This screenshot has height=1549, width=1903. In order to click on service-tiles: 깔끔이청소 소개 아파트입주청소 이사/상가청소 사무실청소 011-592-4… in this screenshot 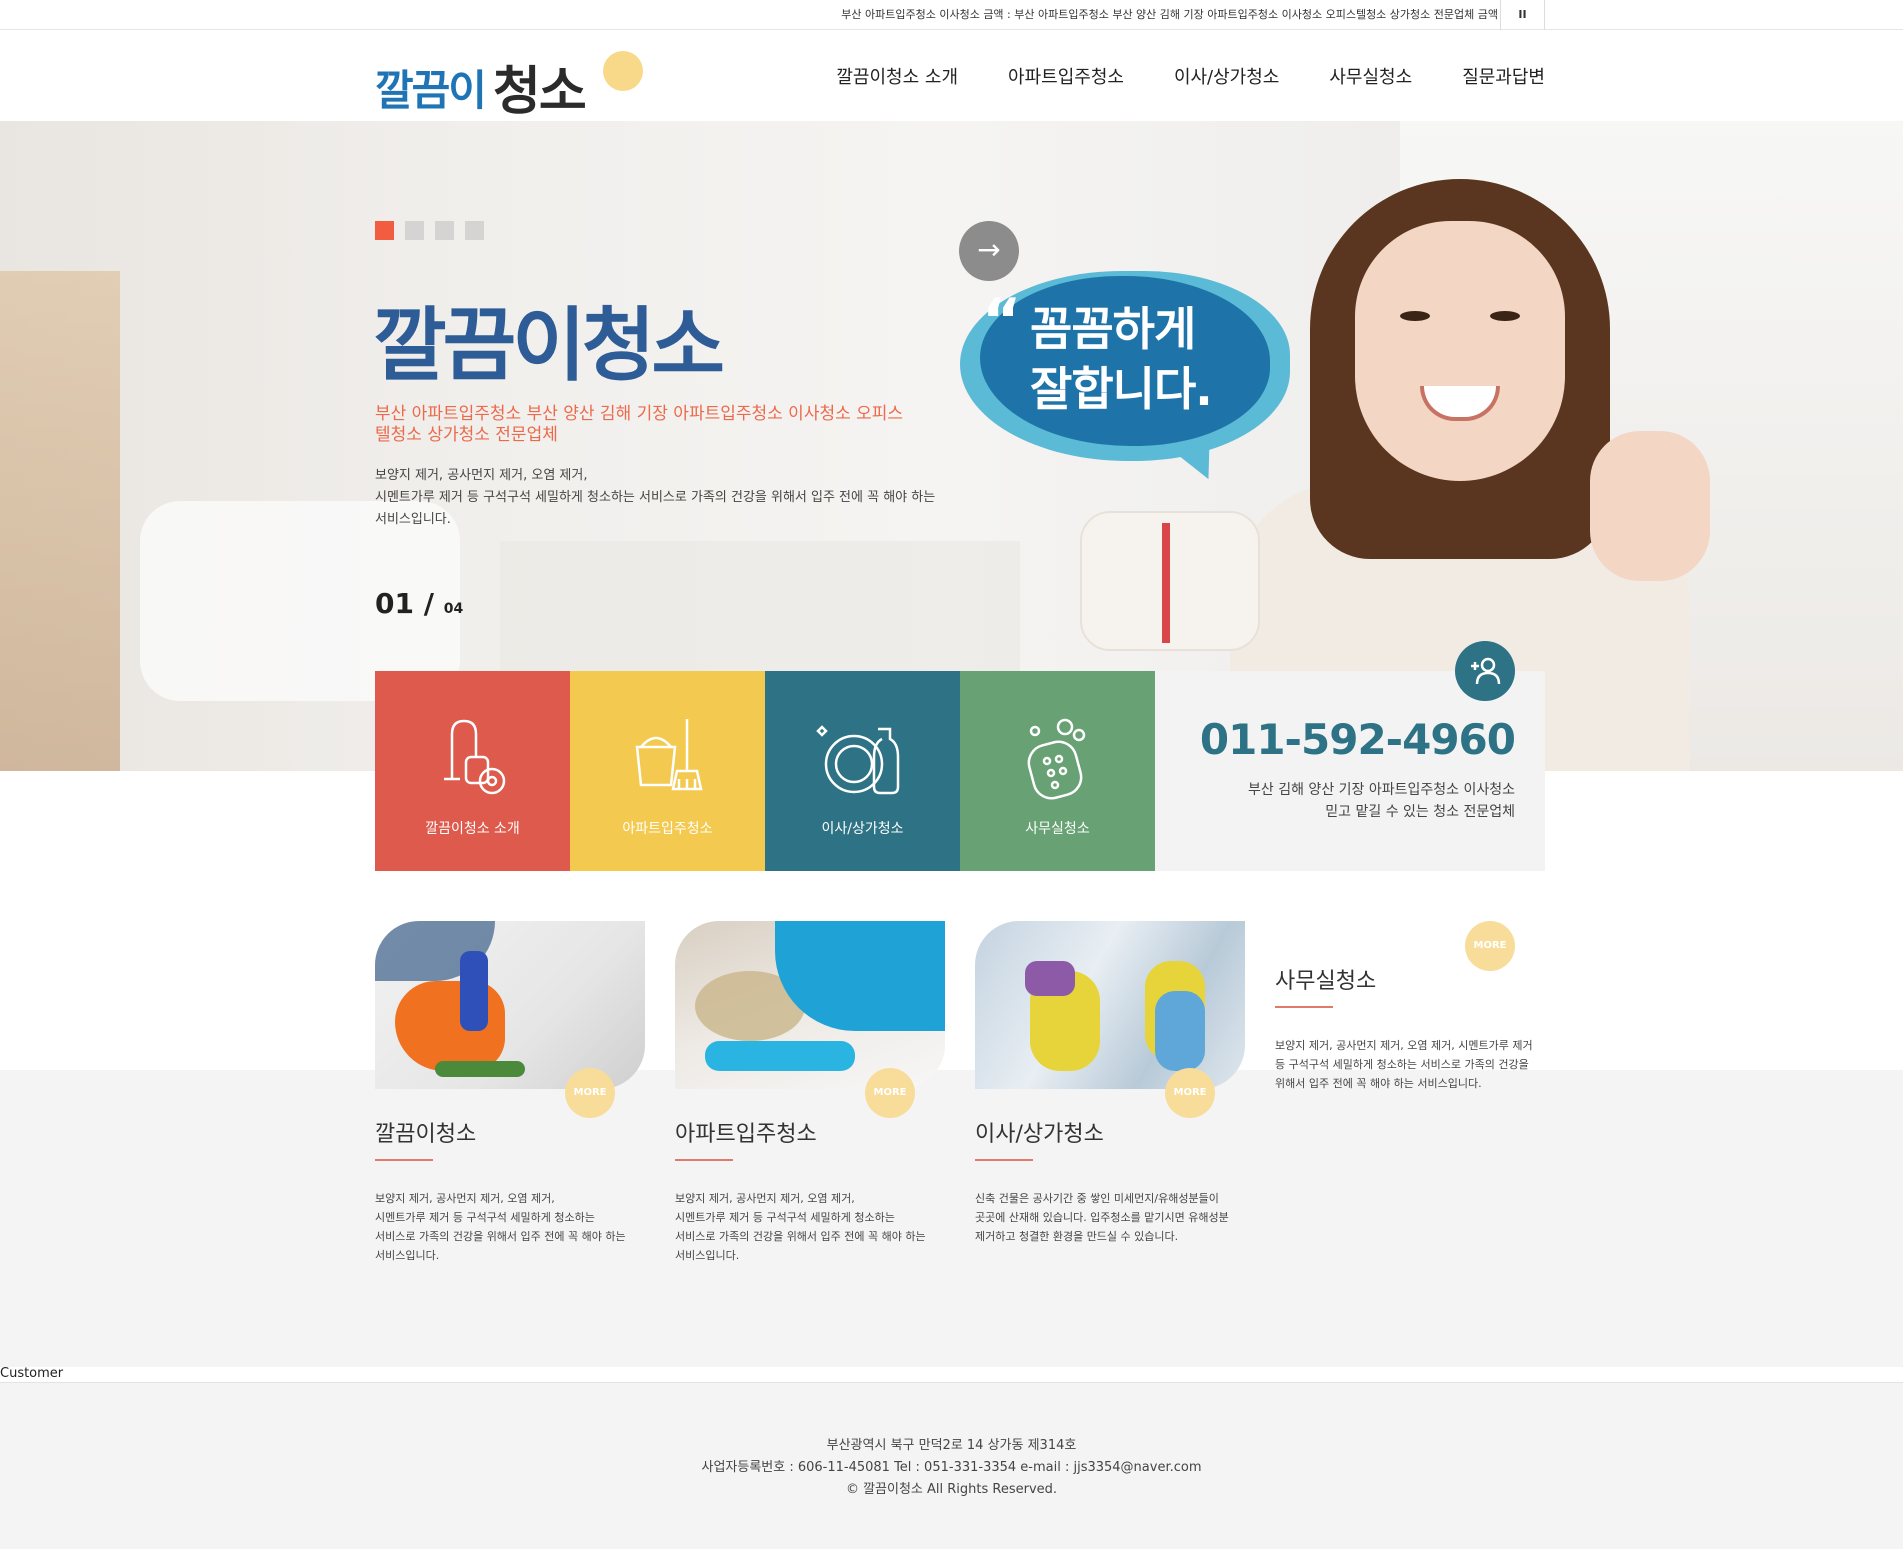, I will do `click(960, 756)`.